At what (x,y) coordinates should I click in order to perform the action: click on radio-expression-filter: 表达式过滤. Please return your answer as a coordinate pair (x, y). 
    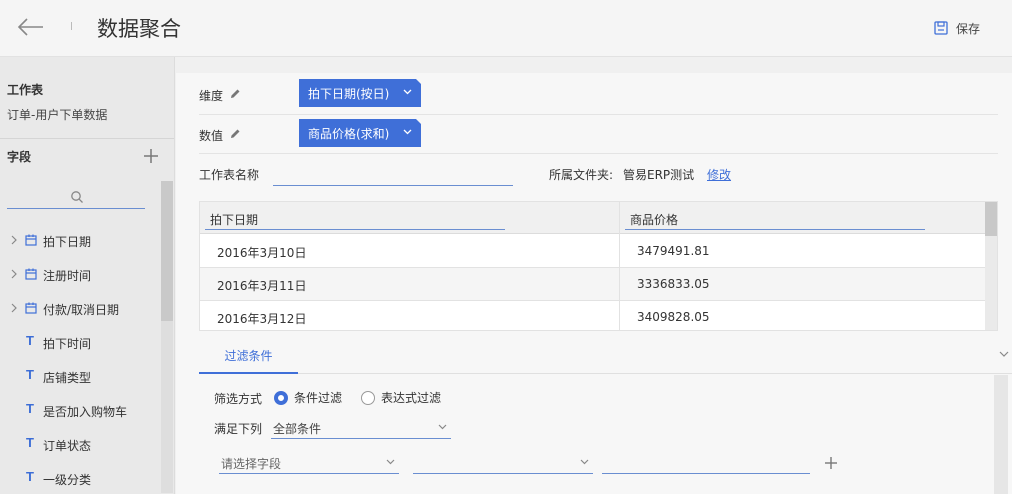
    Looking at the image, I should click on (401, 397).